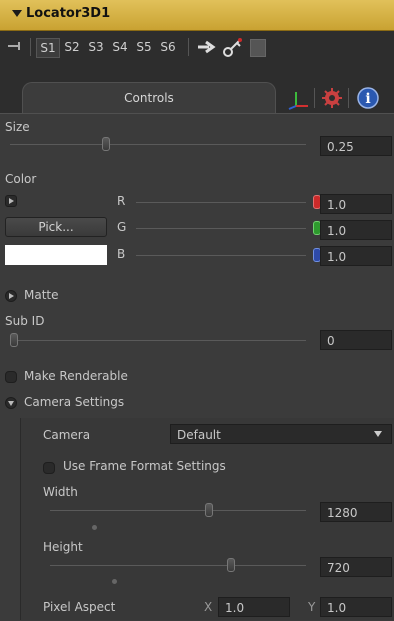  What do you see at coordinates (63, 547) in the screenshot?
I see `height-label: Height` at bounding box center [63, 547].